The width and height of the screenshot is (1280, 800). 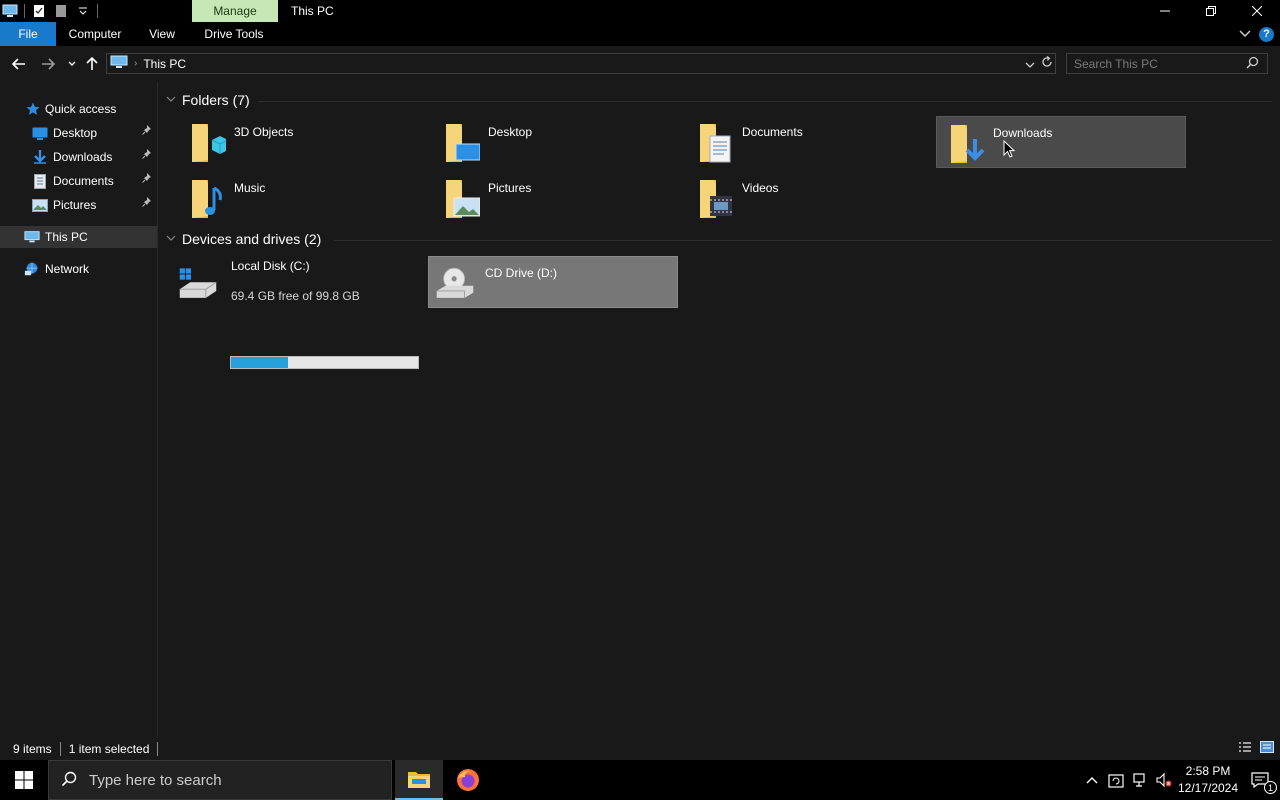 What do you see at coordinates (78, 269) in the screenshot?
I see `sidebar-item-network: Network` at bounding box center [78, 269].